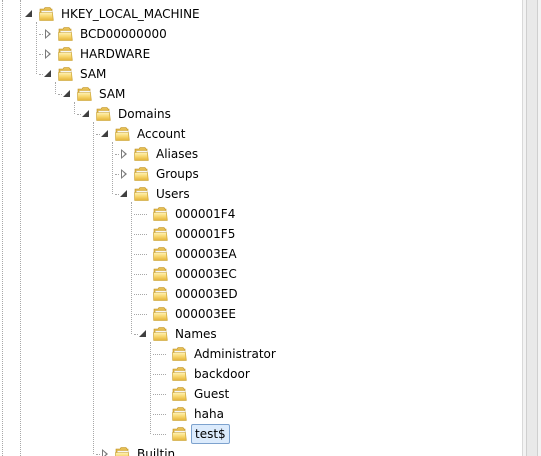 Image resolution: width=541 pixels, height=456 pixels. What do you see at coordinates (322, 354) in the screenshot?
I see `tree-node-administrator: Administrator` at bounding box center [322, 354].